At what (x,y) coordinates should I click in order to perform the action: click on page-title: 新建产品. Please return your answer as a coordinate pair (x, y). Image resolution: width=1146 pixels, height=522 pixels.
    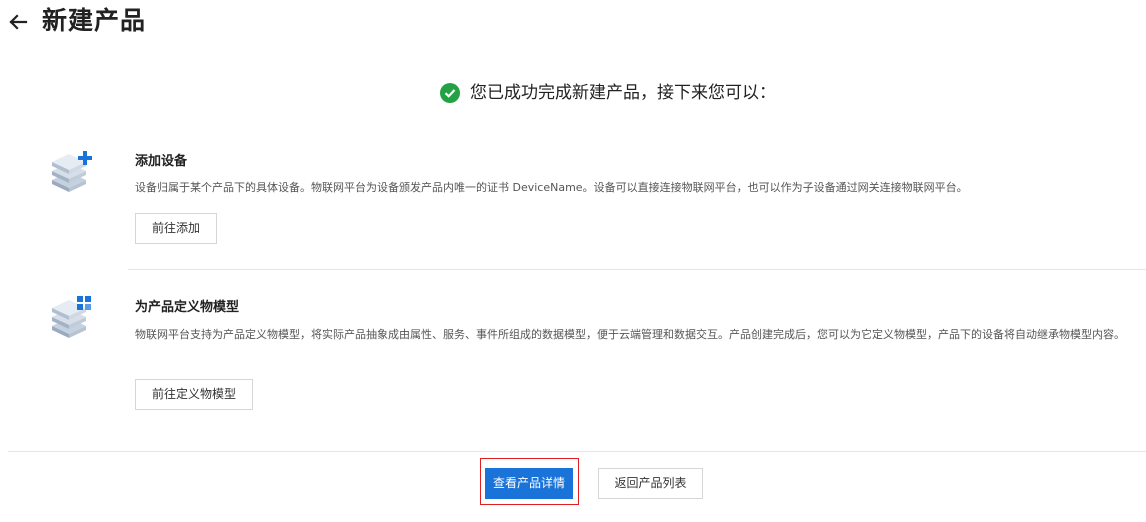
    Looking at the image, I should click on (94, 20).